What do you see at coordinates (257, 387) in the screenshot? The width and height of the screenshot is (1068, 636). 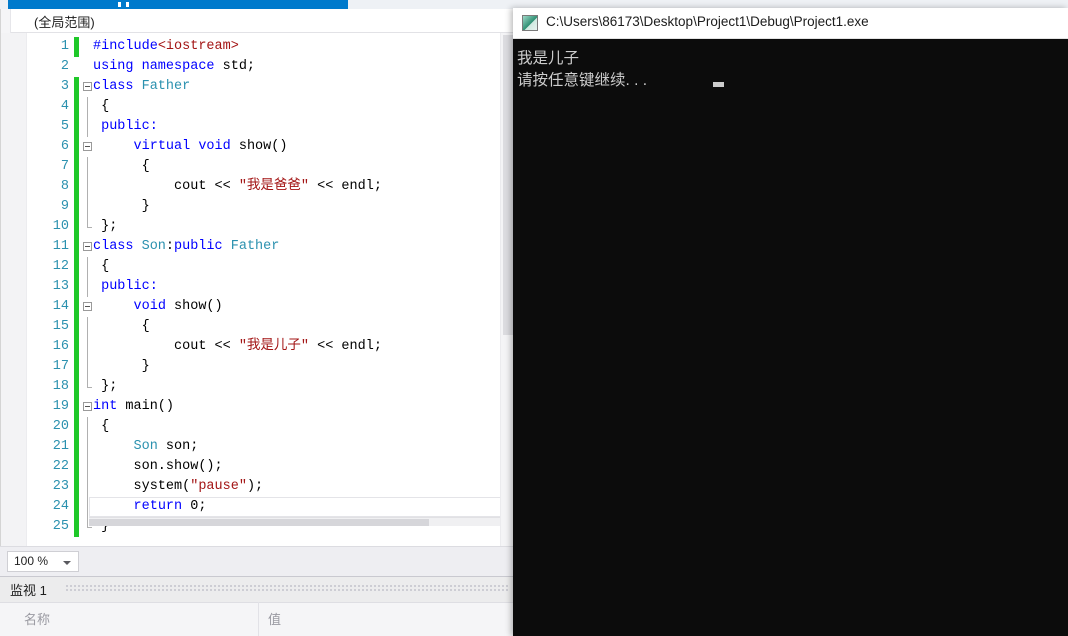 I see `code-line: 18 };` at bounding box center [257, 387].